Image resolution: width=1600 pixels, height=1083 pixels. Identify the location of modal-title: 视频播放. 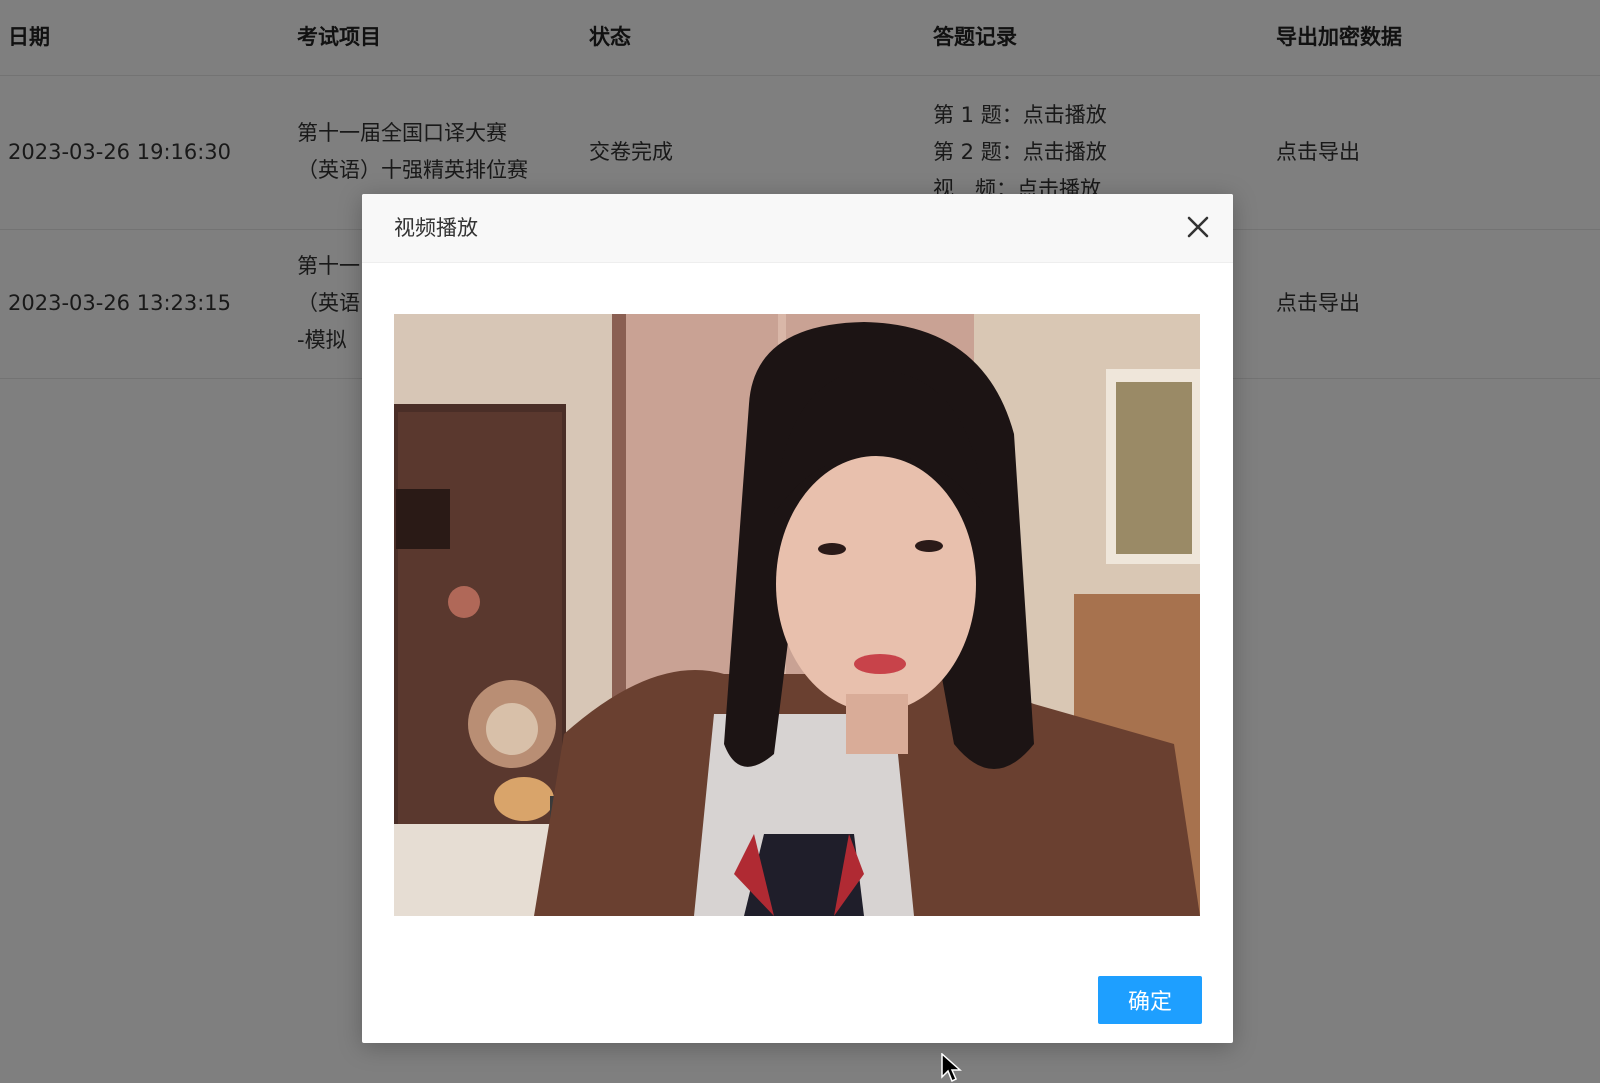
(436, 228).